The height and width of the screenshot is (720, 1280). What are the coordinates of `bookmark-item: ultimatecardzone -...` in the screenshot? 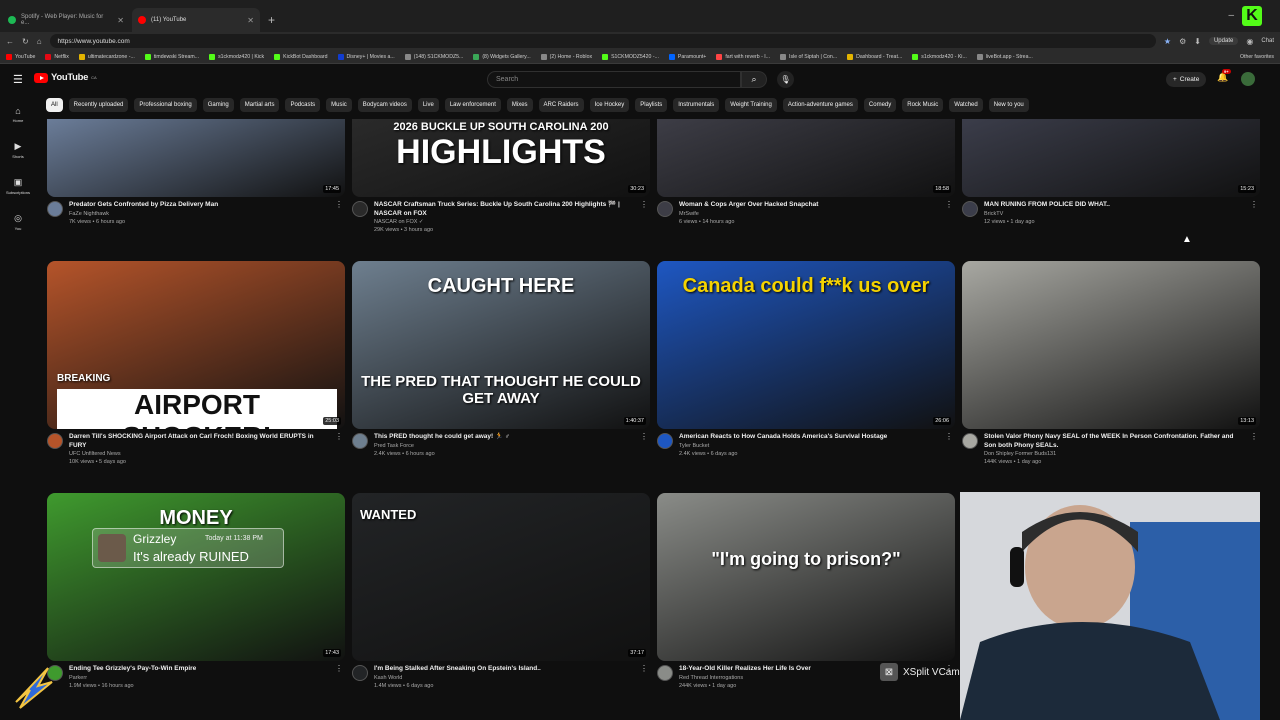 It's located at (106, 56).